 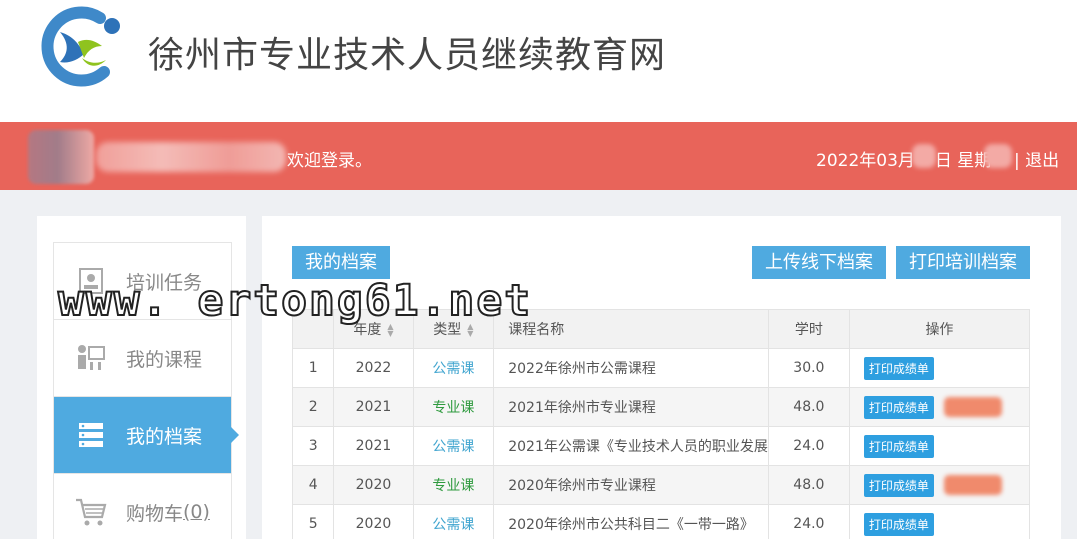 I want to click on row-no: 4, so click(x=313, y=485).